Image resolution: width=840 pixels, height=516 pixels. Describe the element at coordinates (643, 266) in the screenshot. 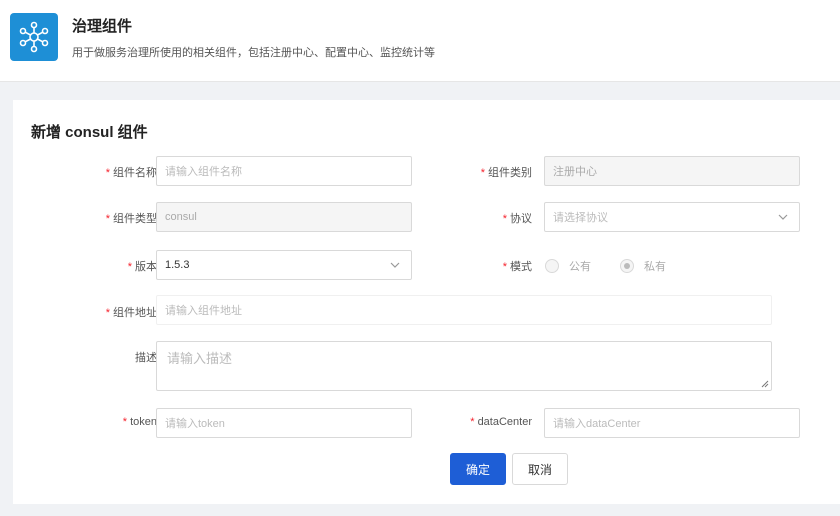

I see `mode-radio-private: 私有` at that location.